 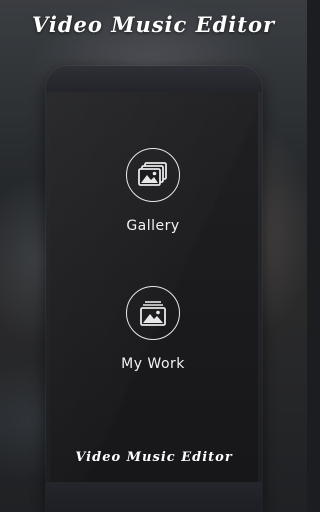 I want to click on my-work-label: My Work, so click(x=153, y=364).